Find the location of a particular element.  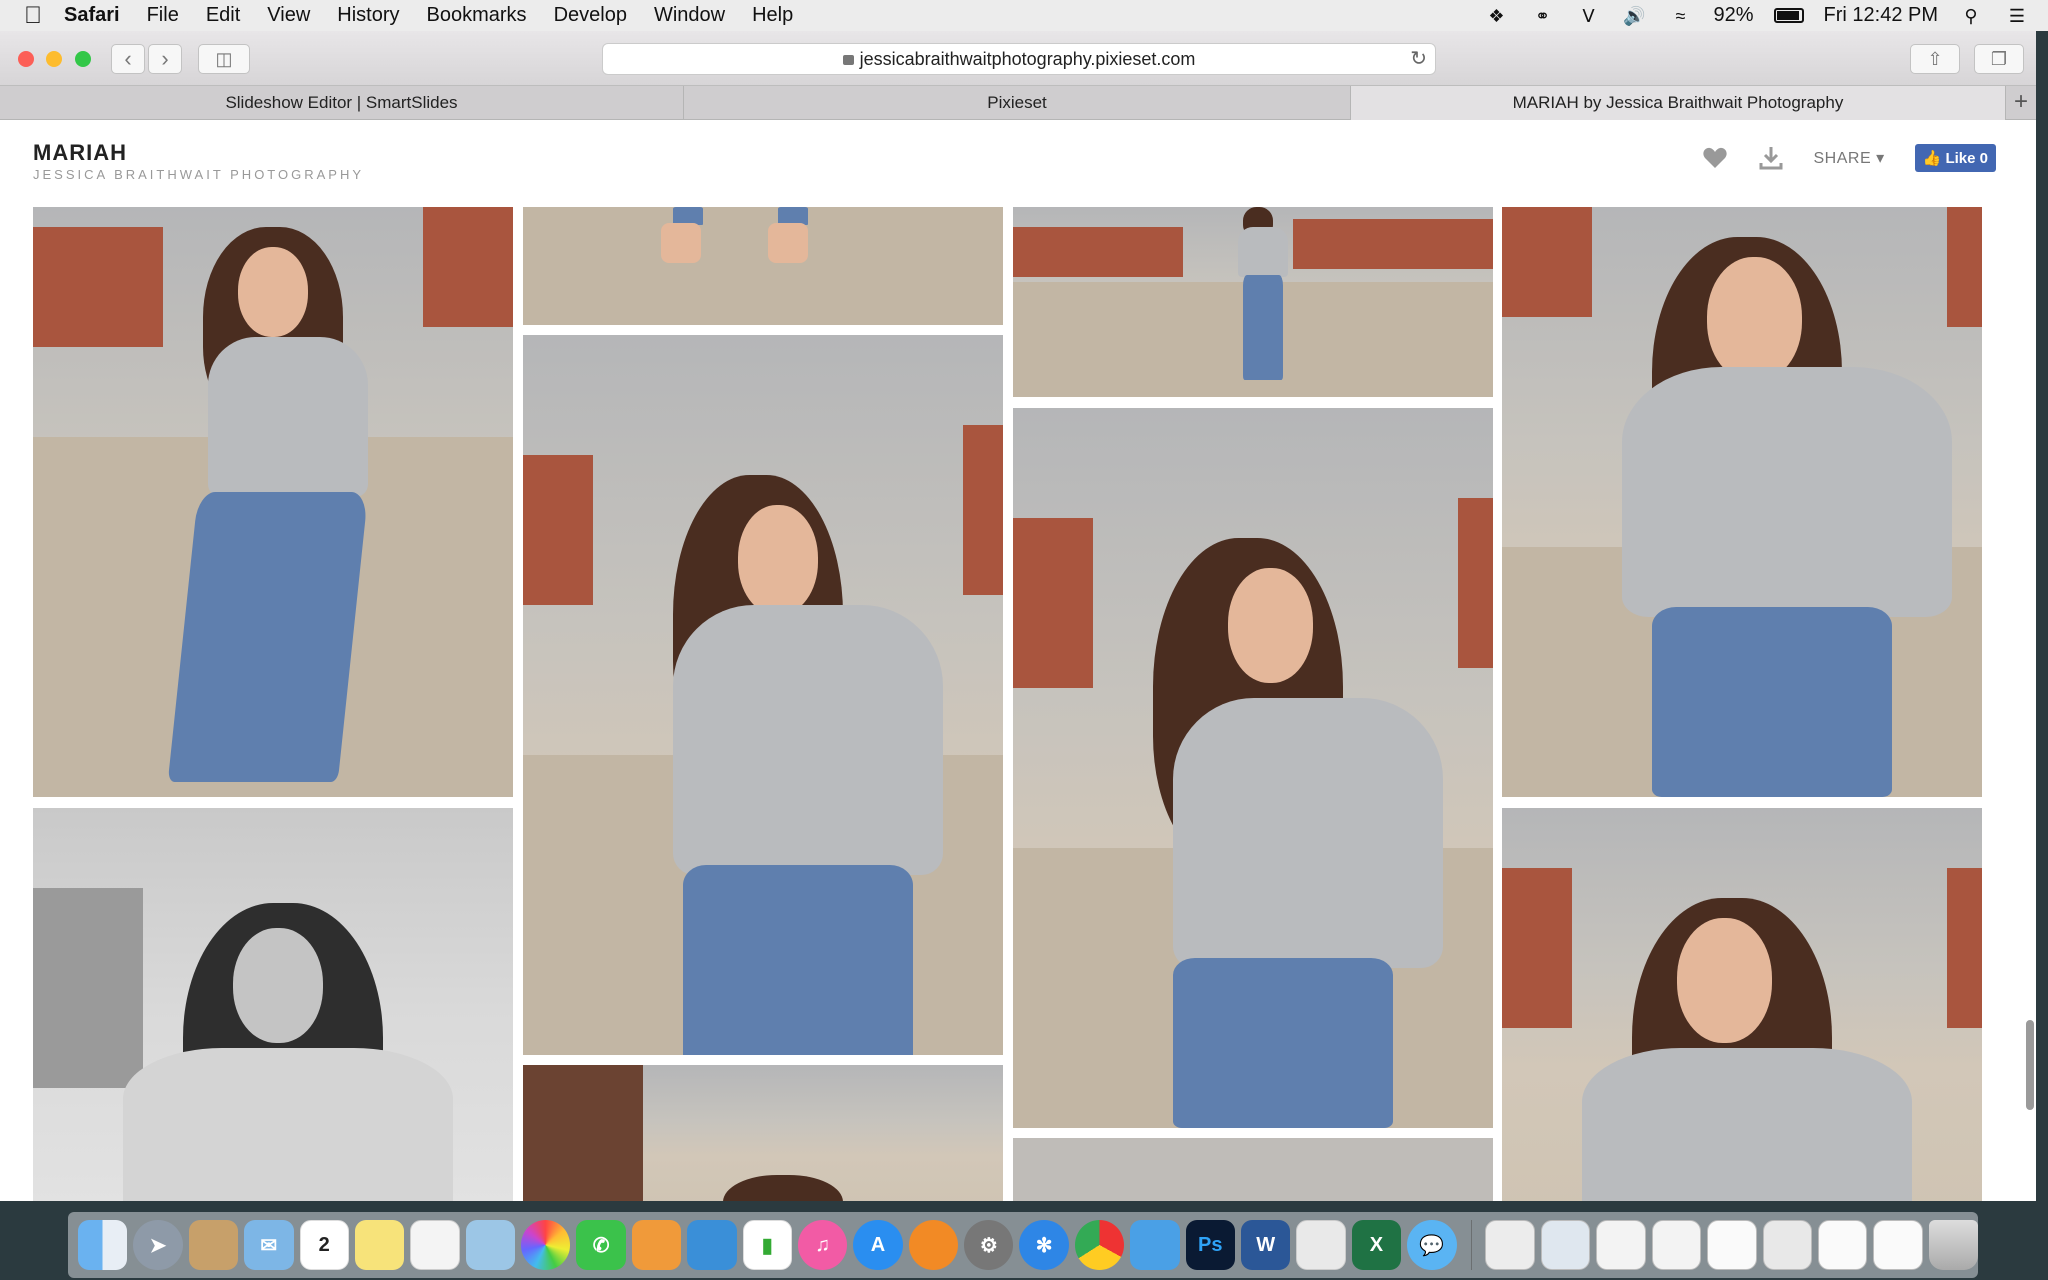

tab-mariah-gallery: MARIAH by Jessica Braithwait Photography is located at coordinates (1678, 103).